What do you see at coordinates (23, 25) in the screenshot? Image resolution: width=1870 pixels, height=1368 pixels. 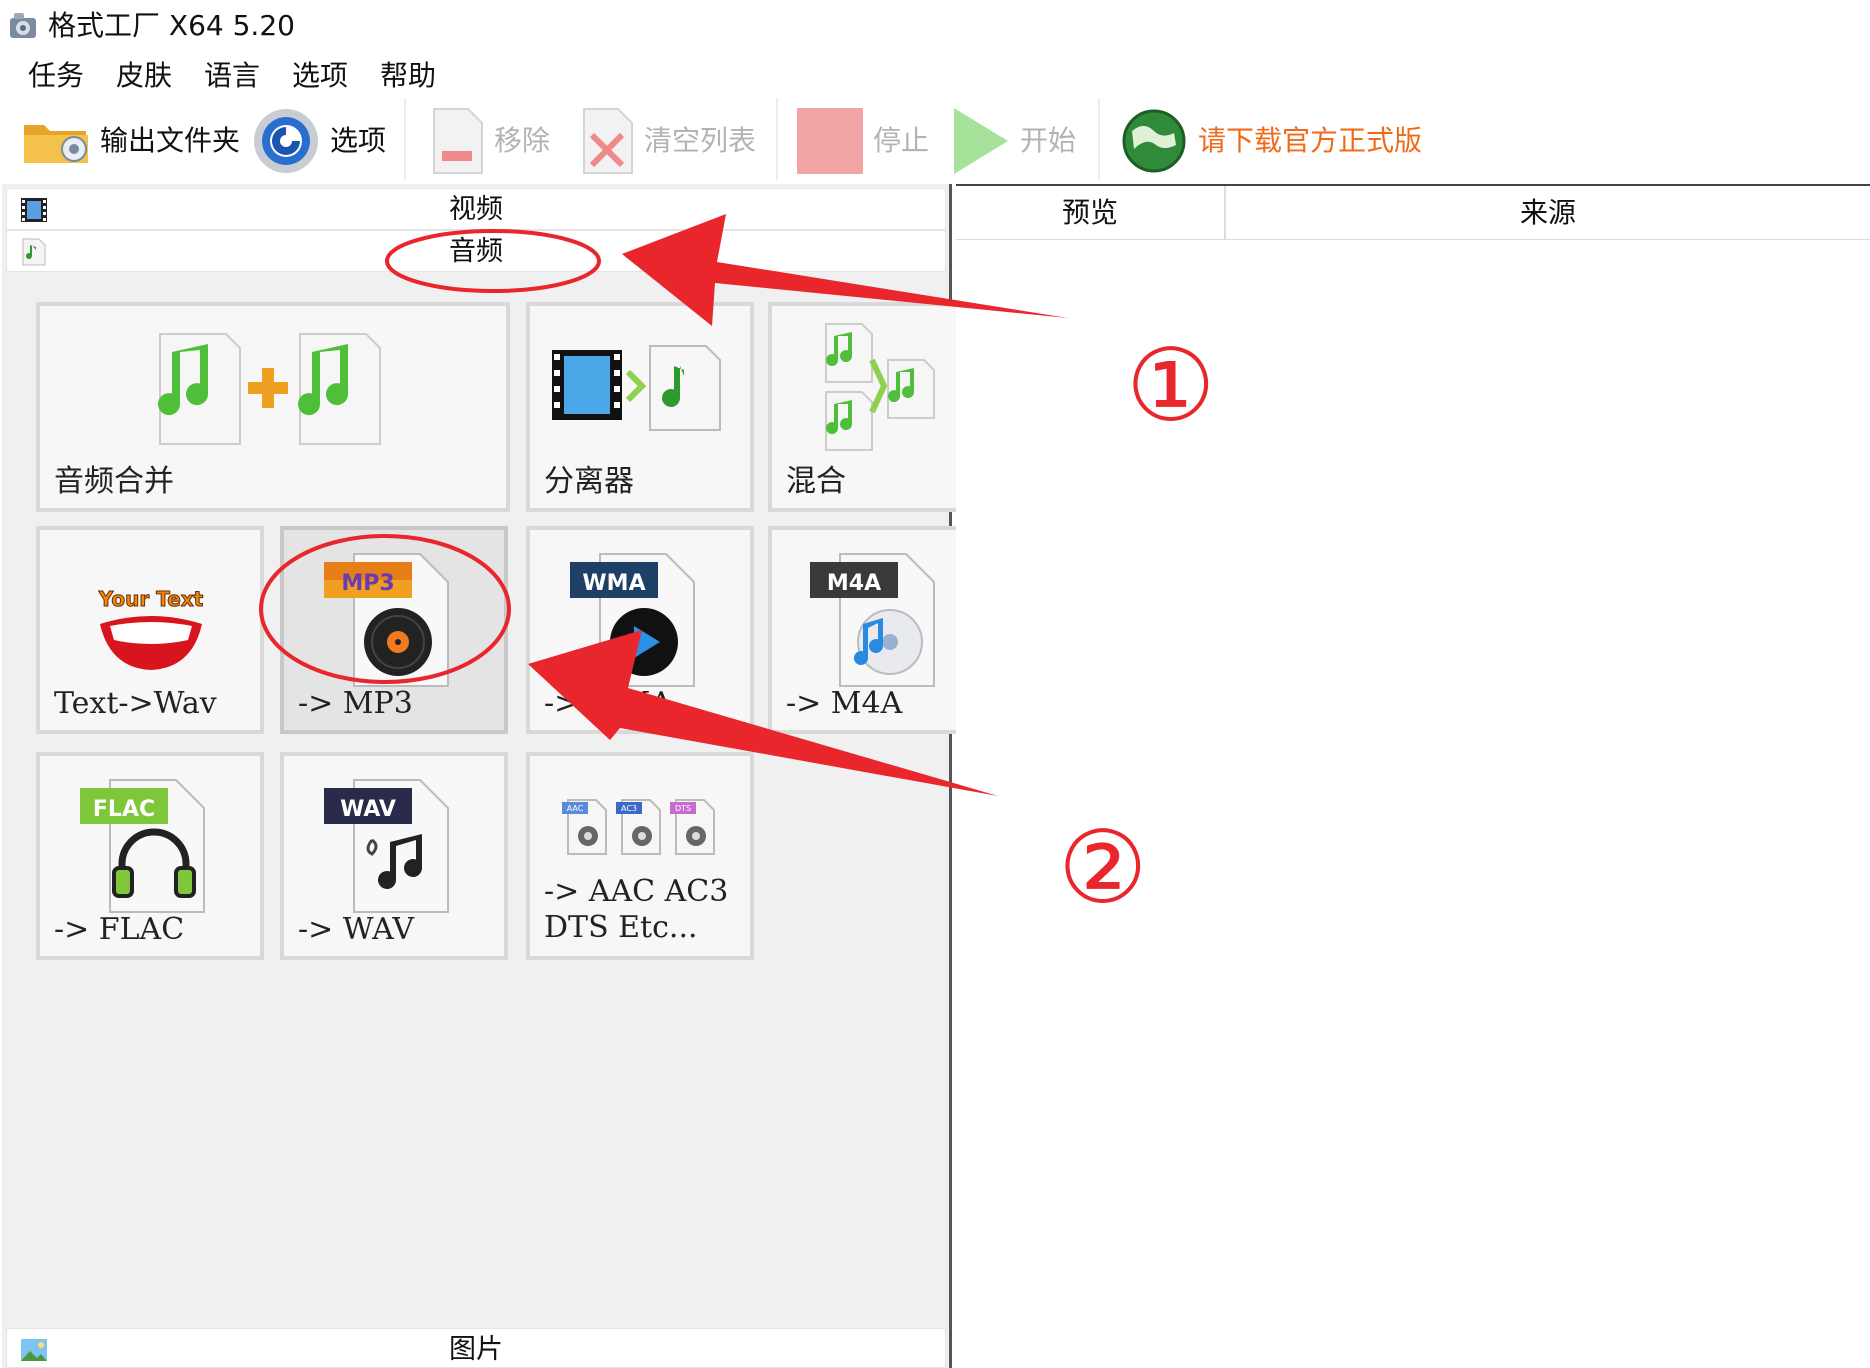 I see `app-logo-icon` at bounding box center [23, 25].